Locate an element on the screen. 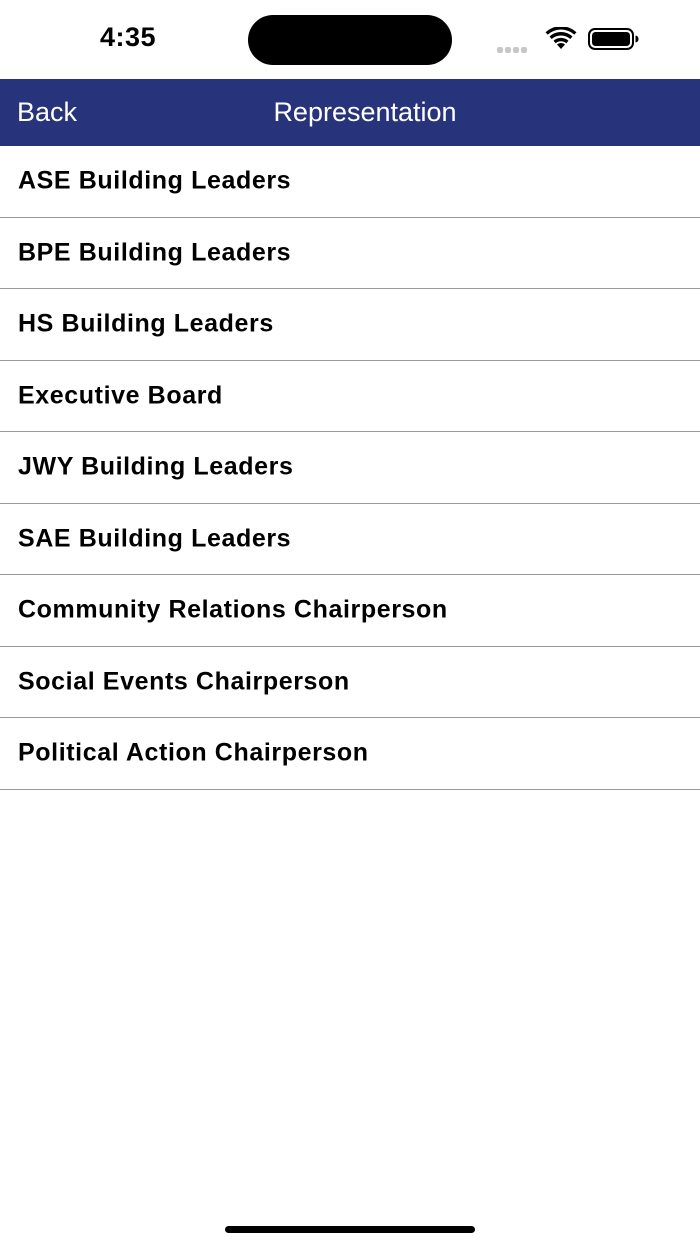 The image size is (700, 1244). list-item: BPE Building Leaders is located at coordinates (350, 253).